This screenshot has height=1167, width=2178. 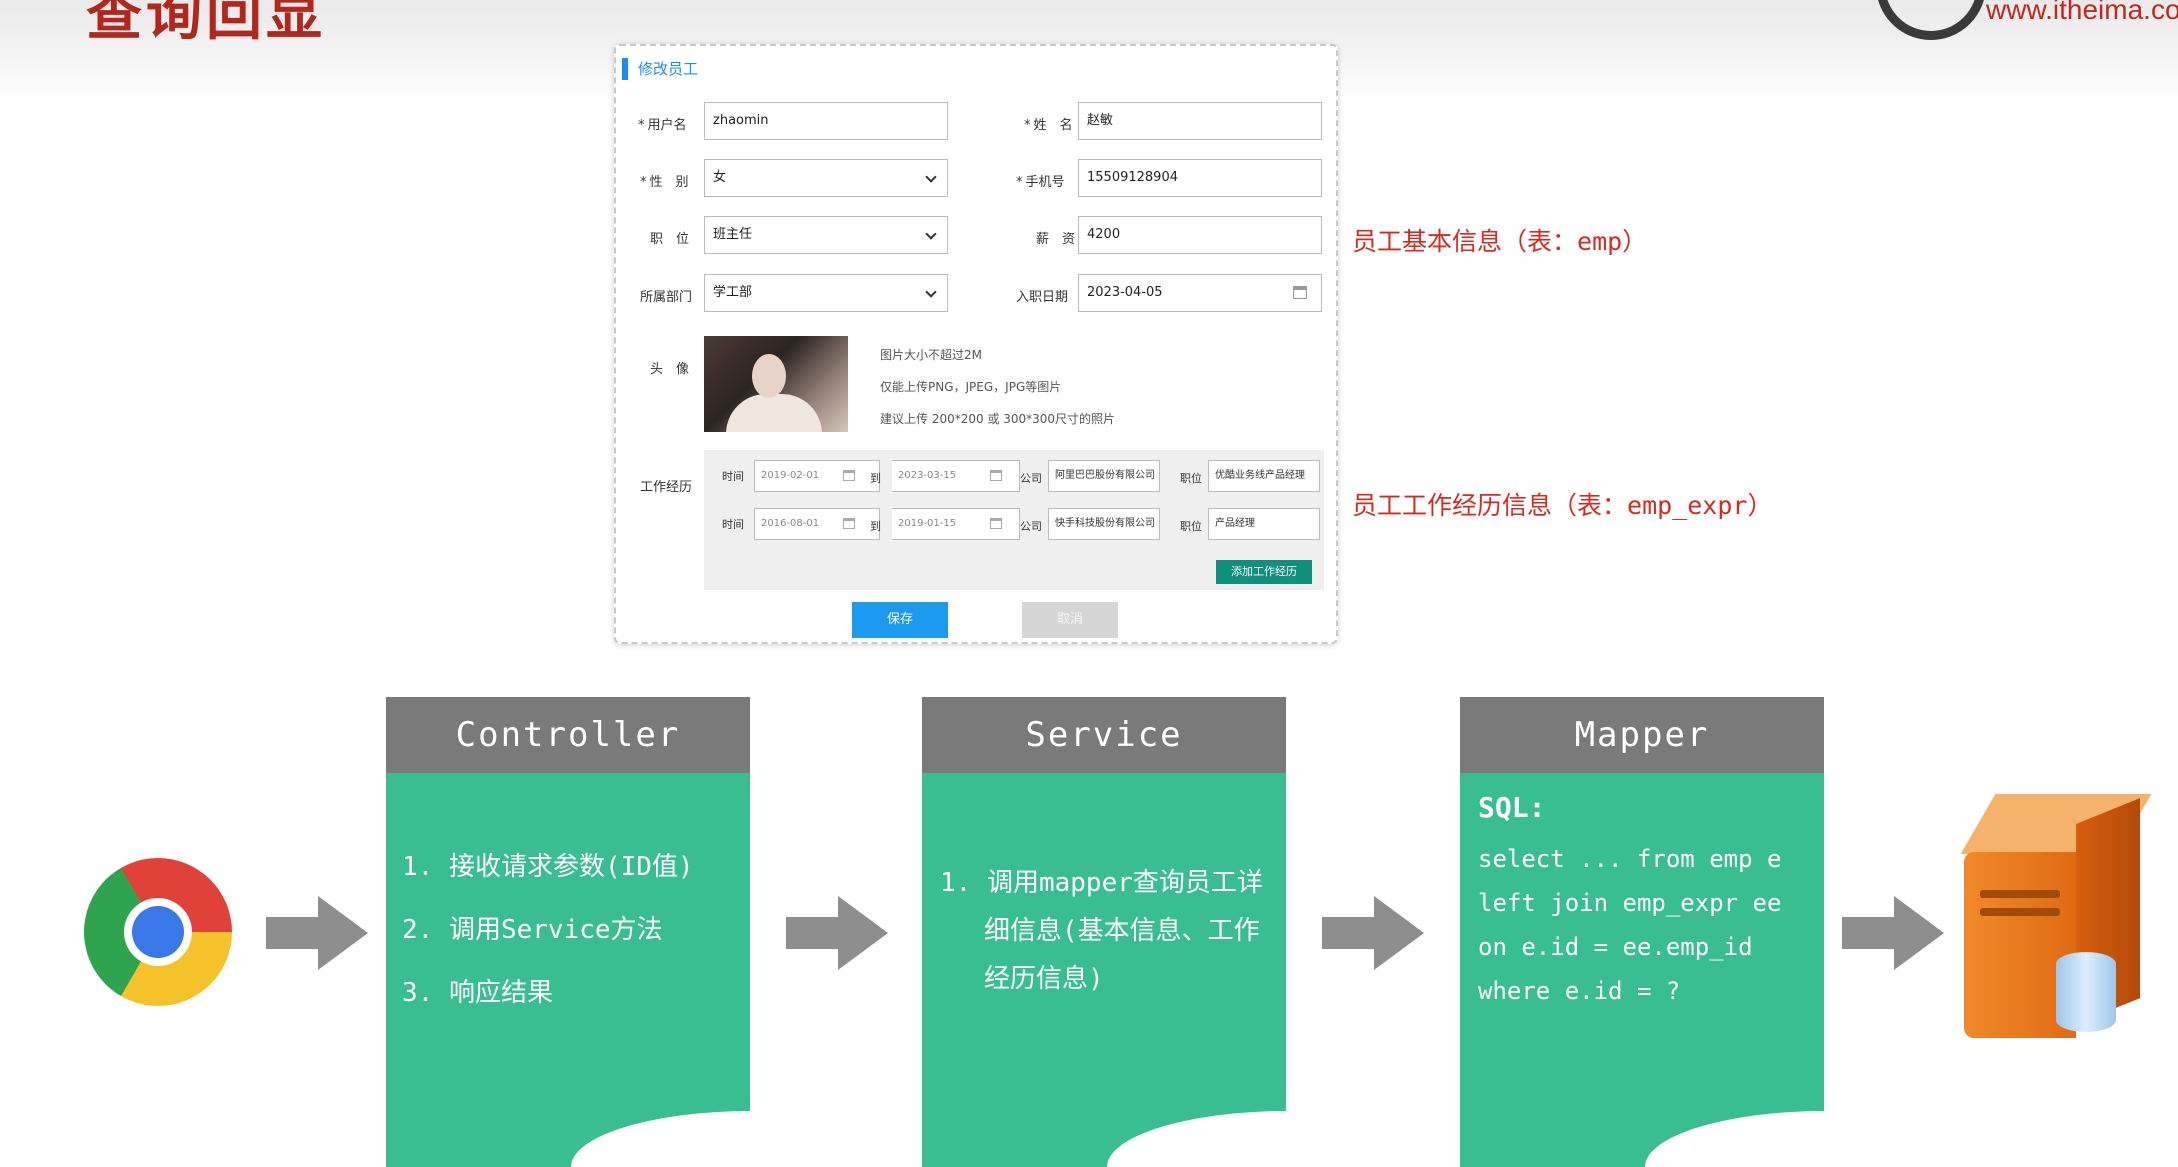 I want to click on service-step-1-line-2: 细信息(基本信息、工作, so click(x=1122, y=931).